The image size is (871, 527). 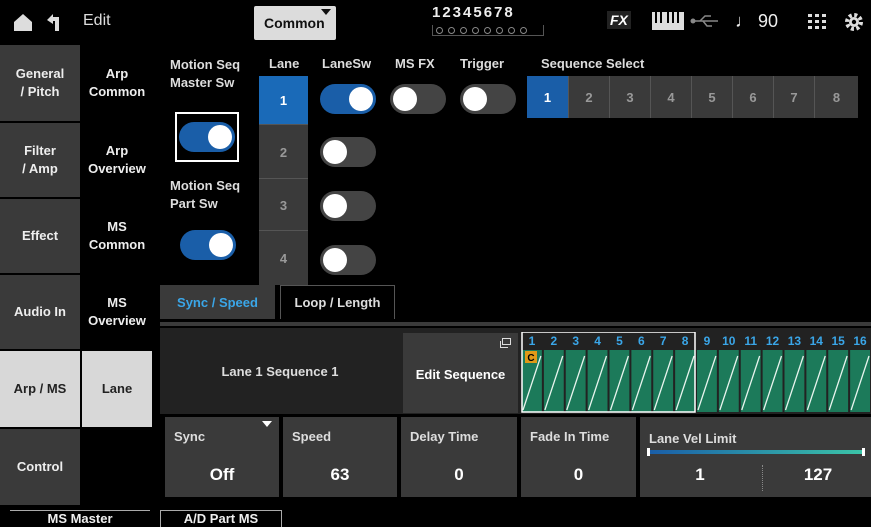 I want to click on sequence-1: 1, so click(x=547, y=97).